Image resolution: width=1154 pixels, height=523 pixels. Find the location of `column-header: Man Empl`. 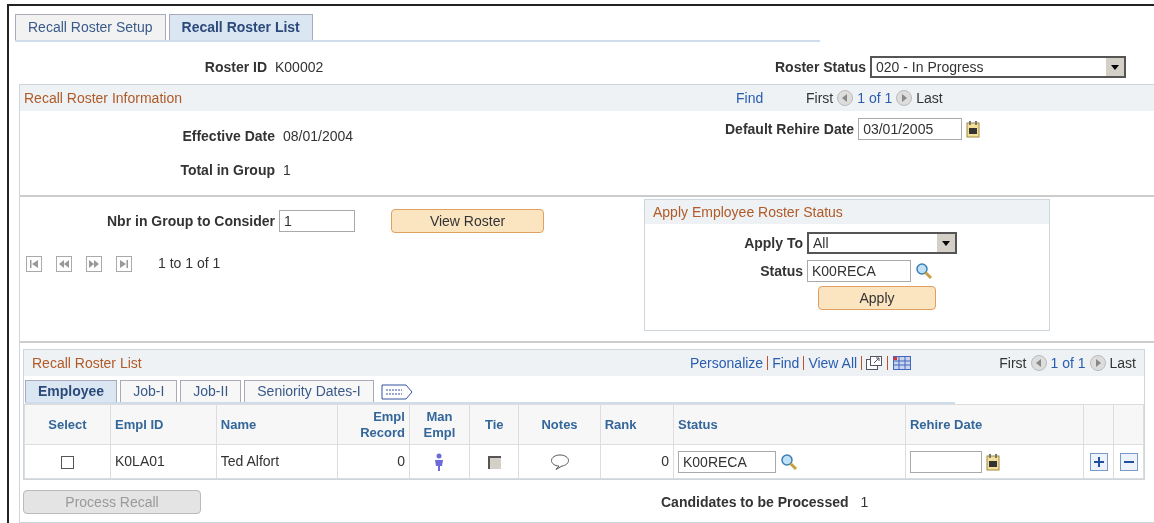

column-header: Man Empl is located at coordinates (439, 424).